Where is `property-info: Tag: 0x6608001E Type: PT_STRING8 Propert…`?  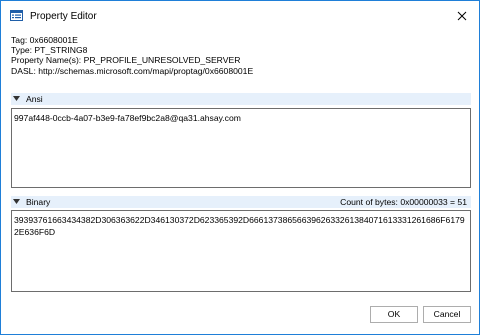
property-info: Tag: 0x6608001E Type: PT_STRING8 Propert… is located at coordinates (132, 55).